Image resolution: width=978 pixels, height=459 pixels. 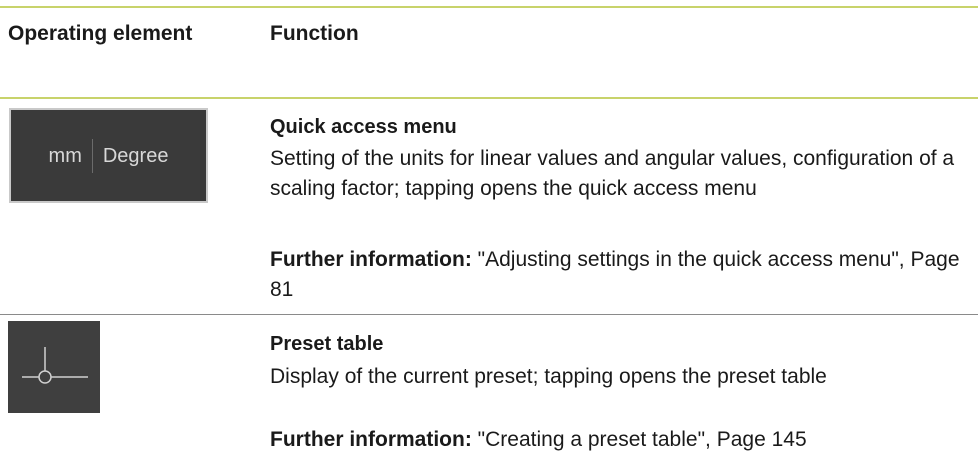 I want to click on preset-crosshair-icon, so click(x=54, y=367).